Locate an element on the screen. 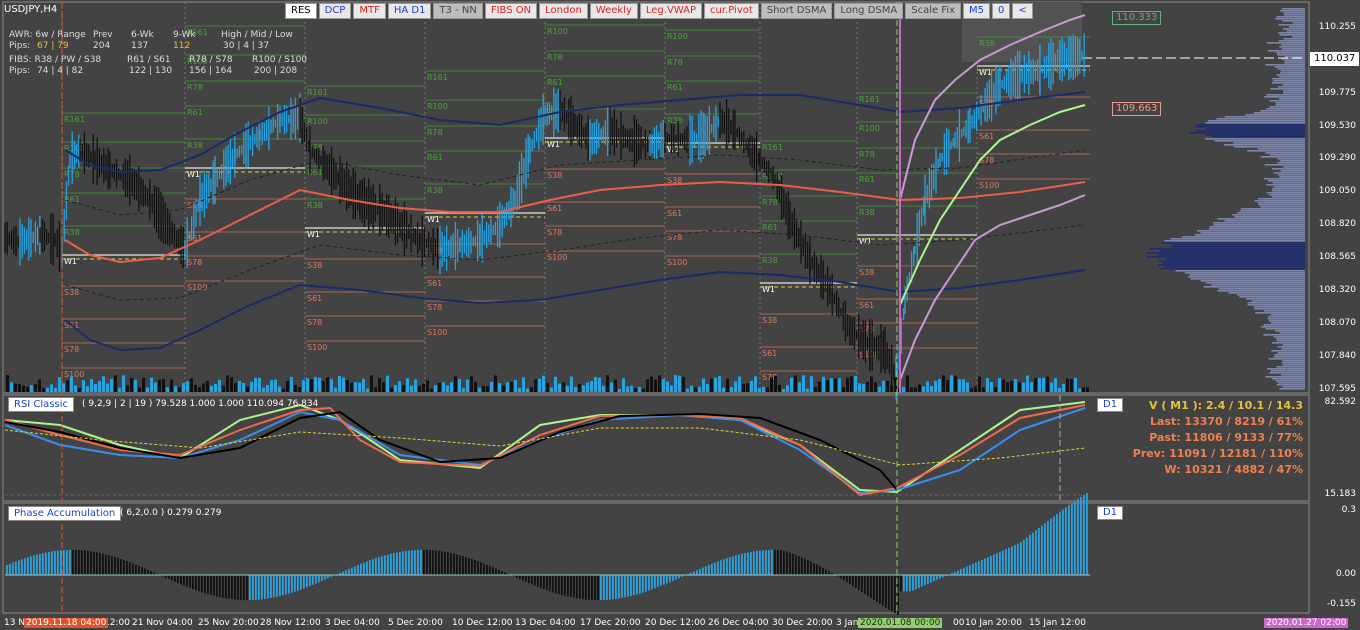 The image size is (1360, 630). time-axis-label: 3 Jan is located at coordinates (847, 623).